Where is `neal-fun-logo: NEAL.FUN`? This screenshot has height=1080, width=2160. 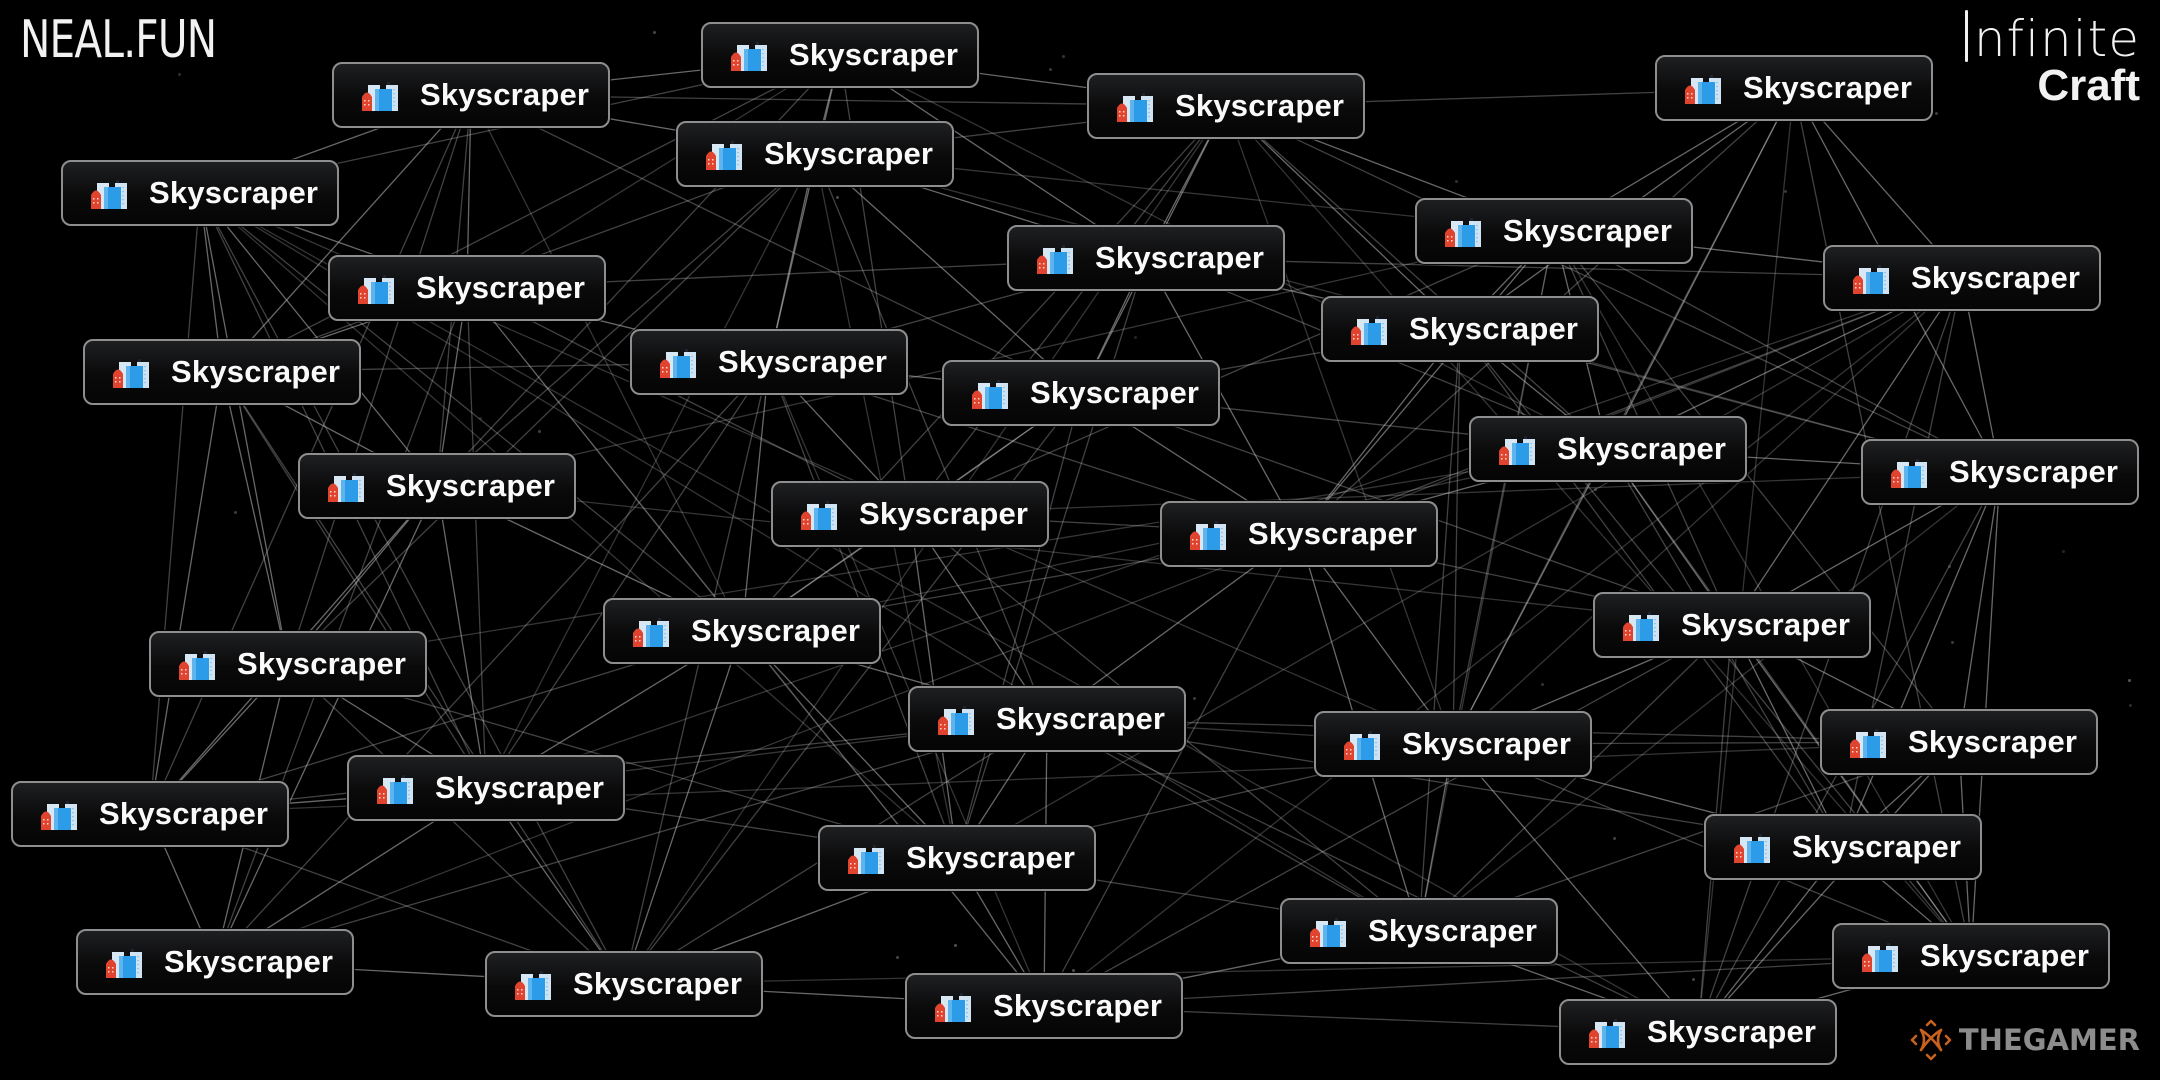 neal-fun-logo: NEAL.FUN is located at coordinates (118, 40).